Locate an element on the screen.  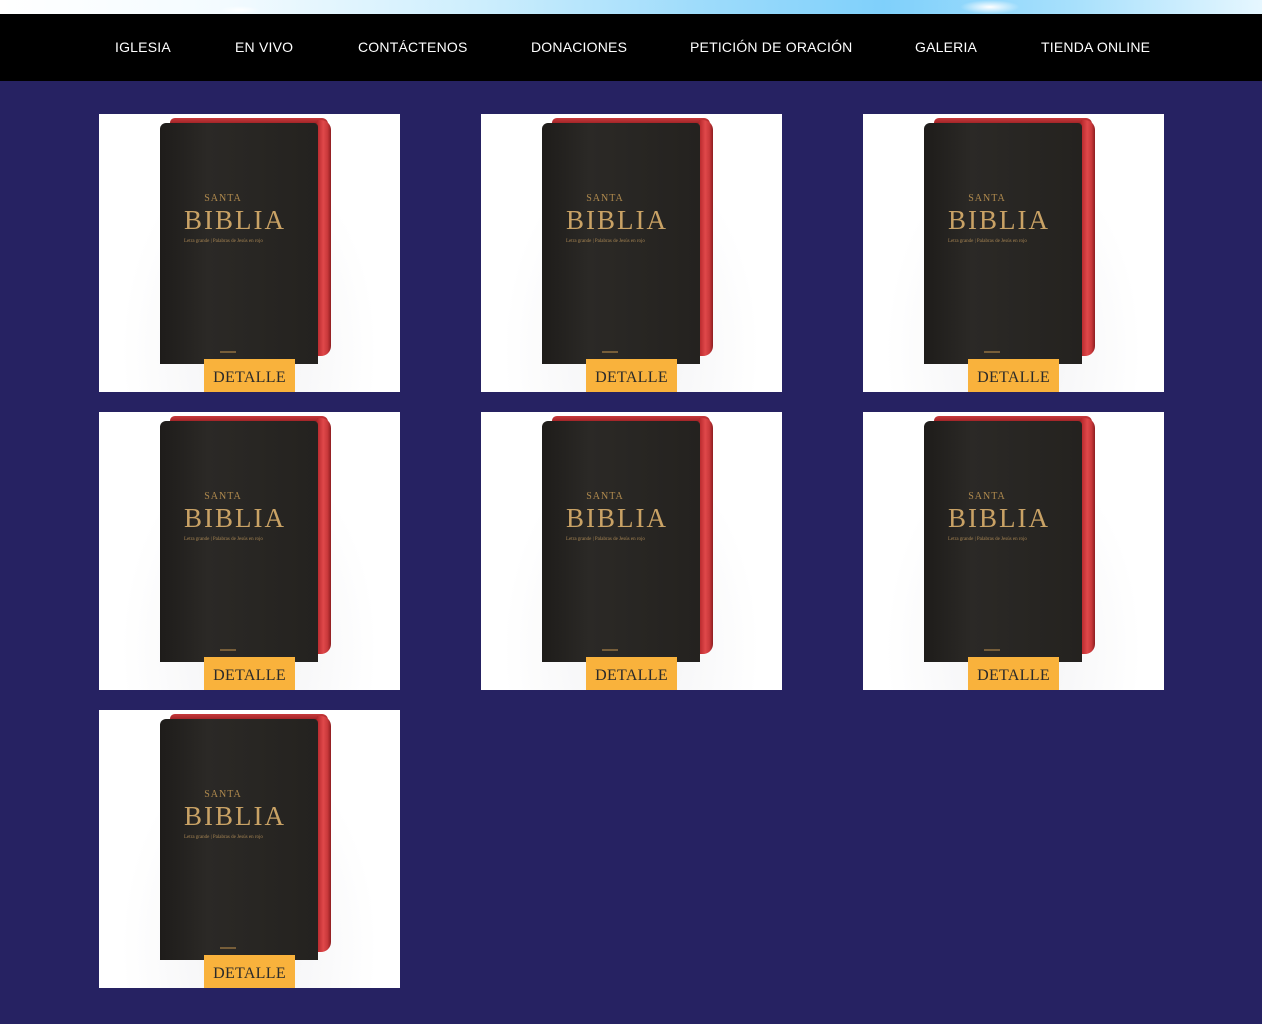
nav-item-donaciones: DONACIONES is located at coordinates (579, 47).